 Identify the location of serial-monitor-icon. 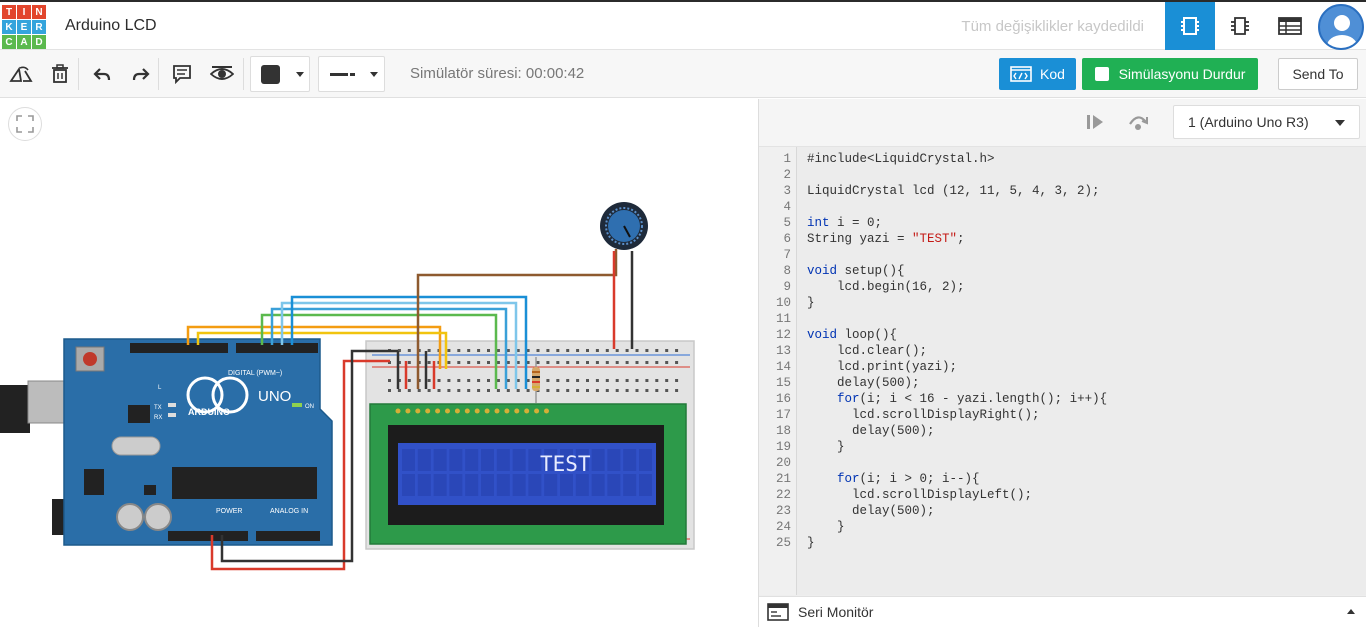
(778, 612).